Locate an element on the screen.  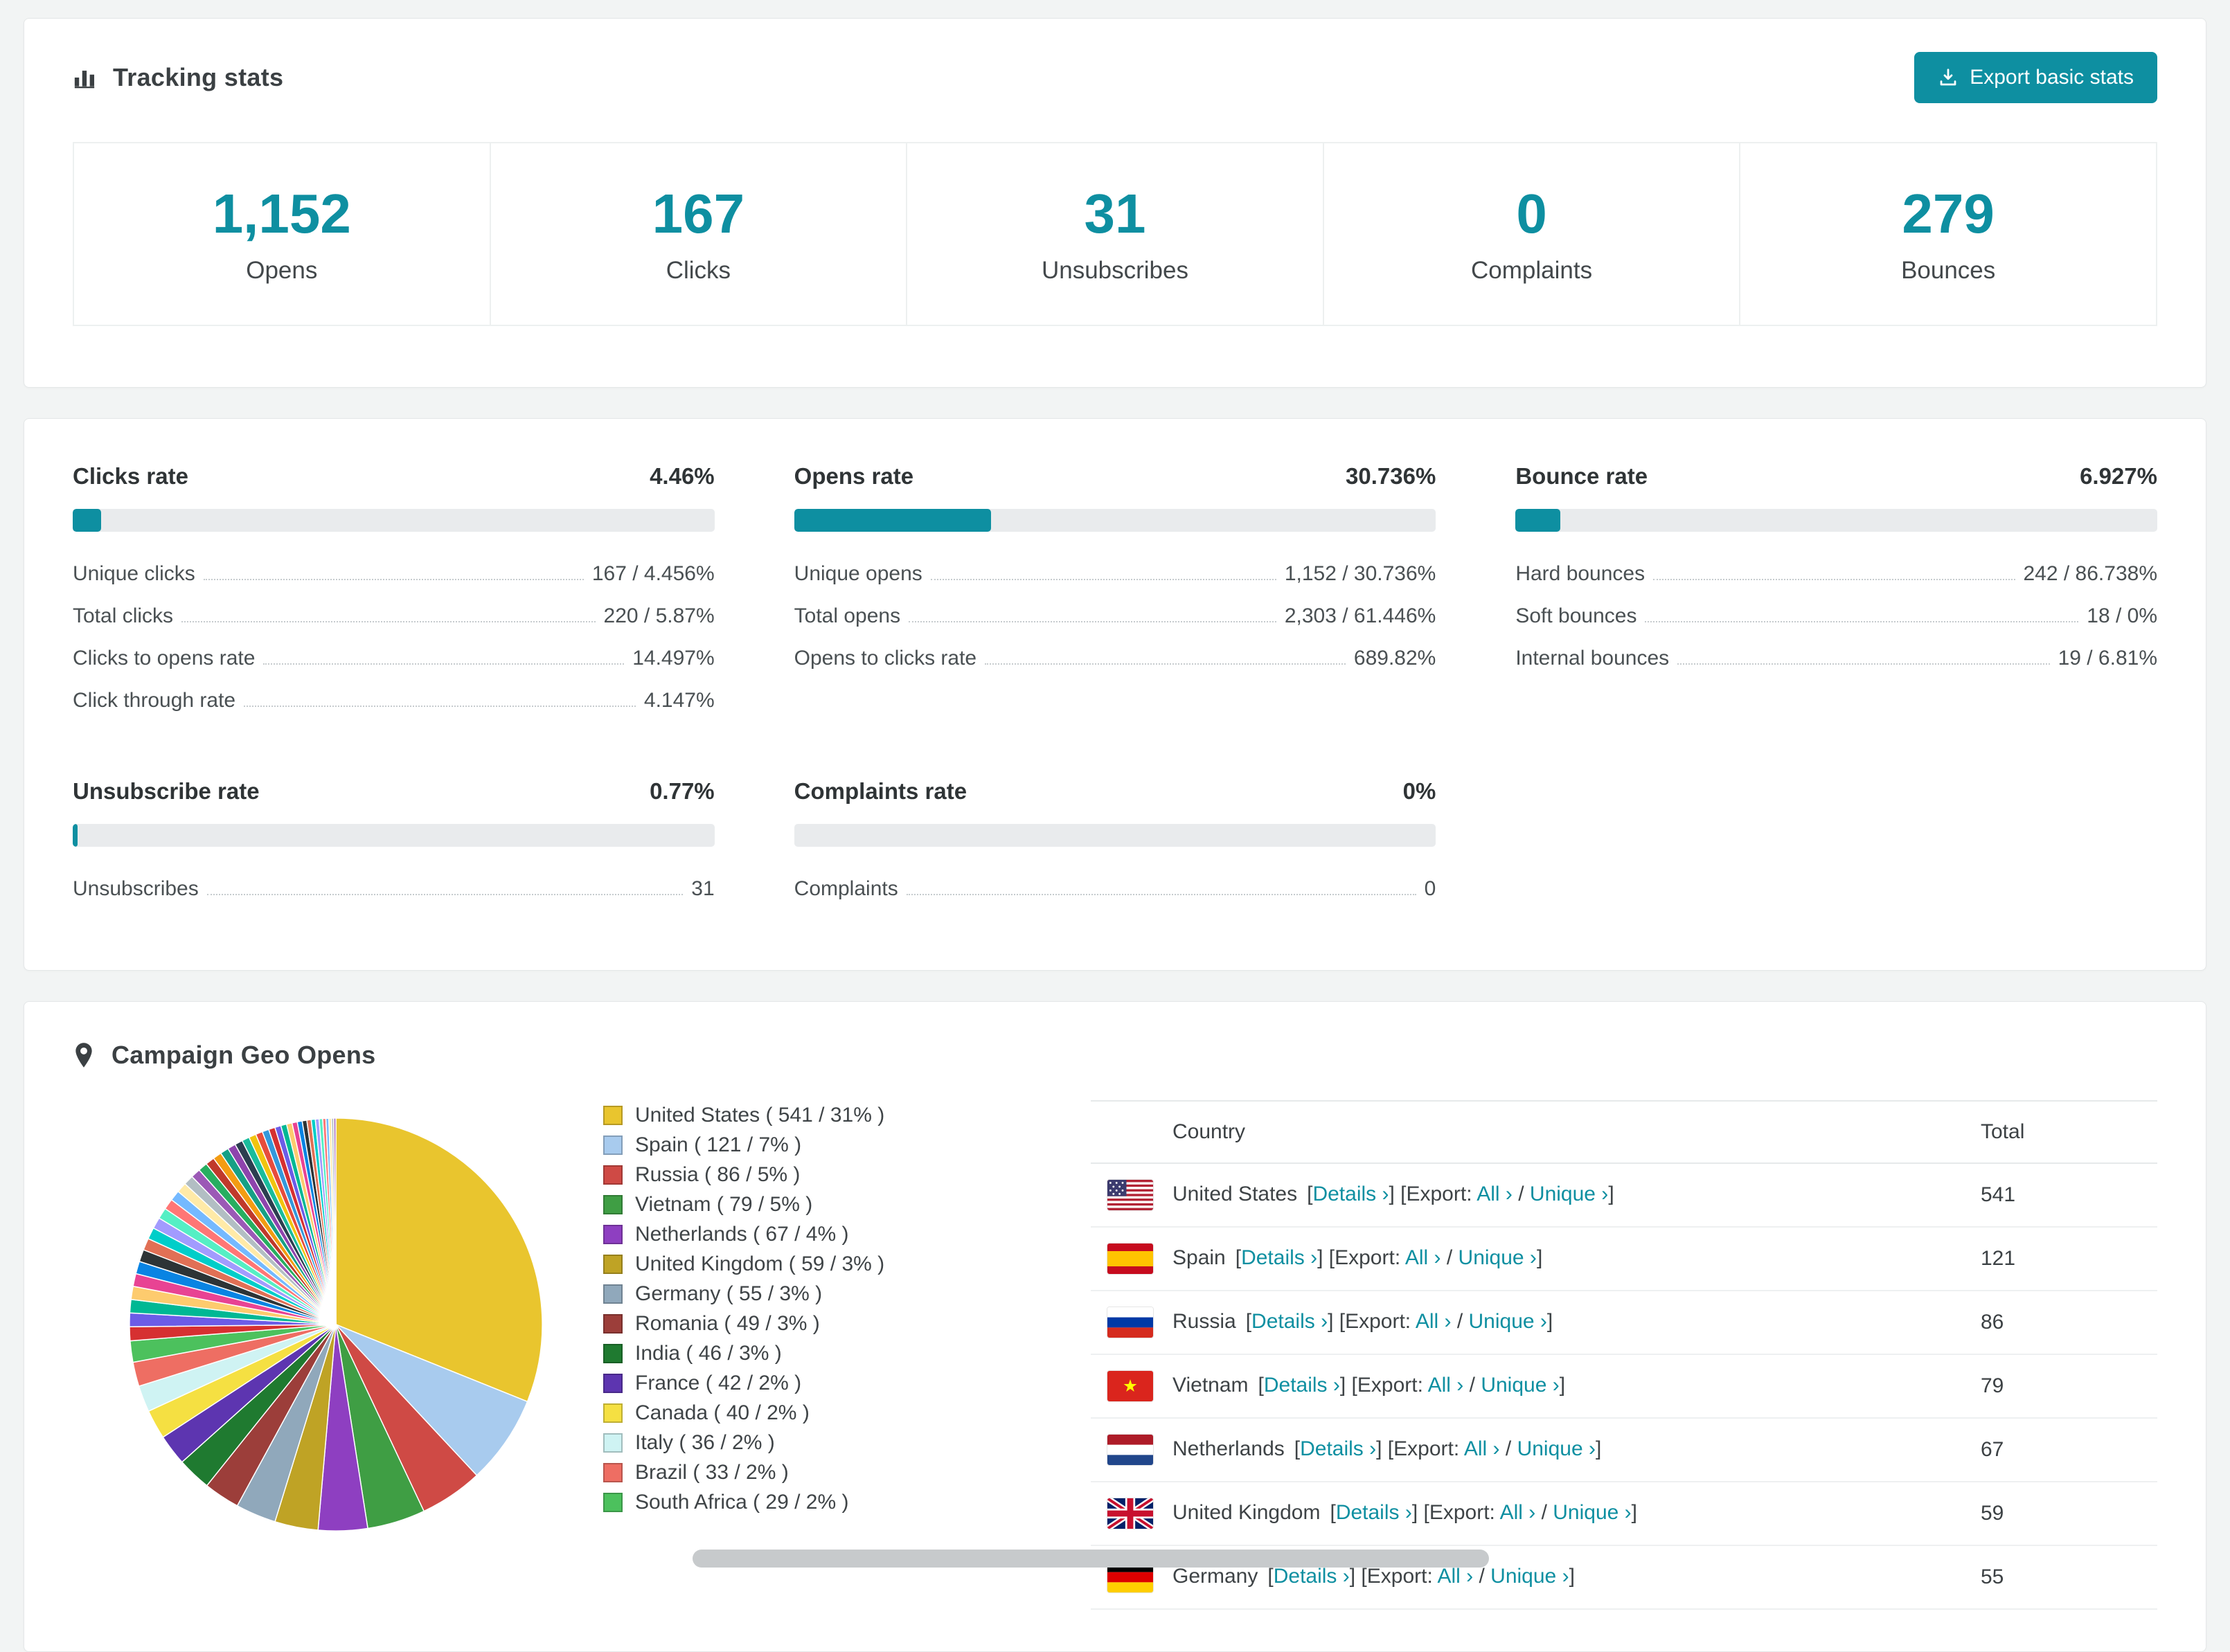
country-name: Netherlands is located at coordinates (1228, 1449).